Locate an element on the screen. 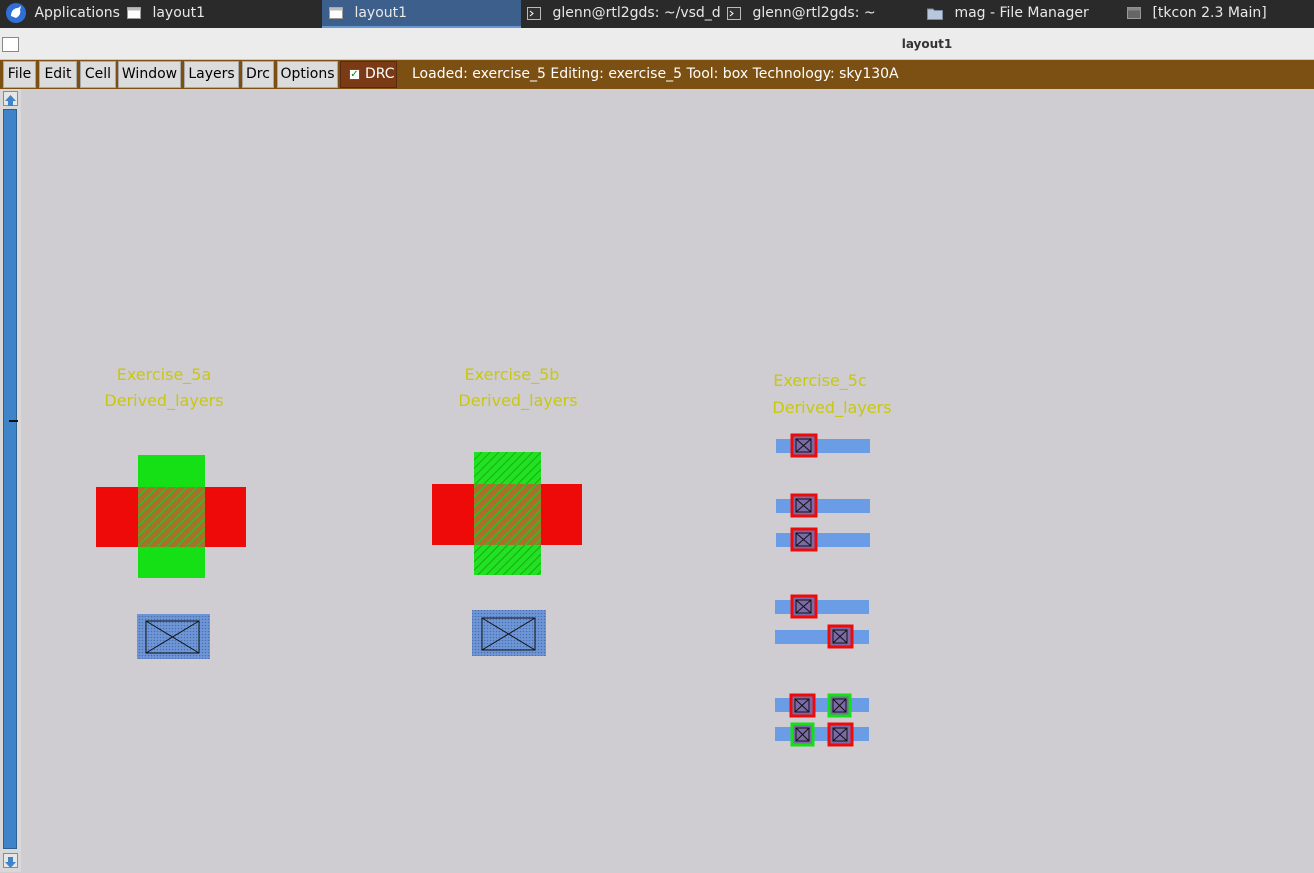 The image size is (1314, 873). exercise-5a-sublabel: Derived_layers is located at coordinates (163, 401).